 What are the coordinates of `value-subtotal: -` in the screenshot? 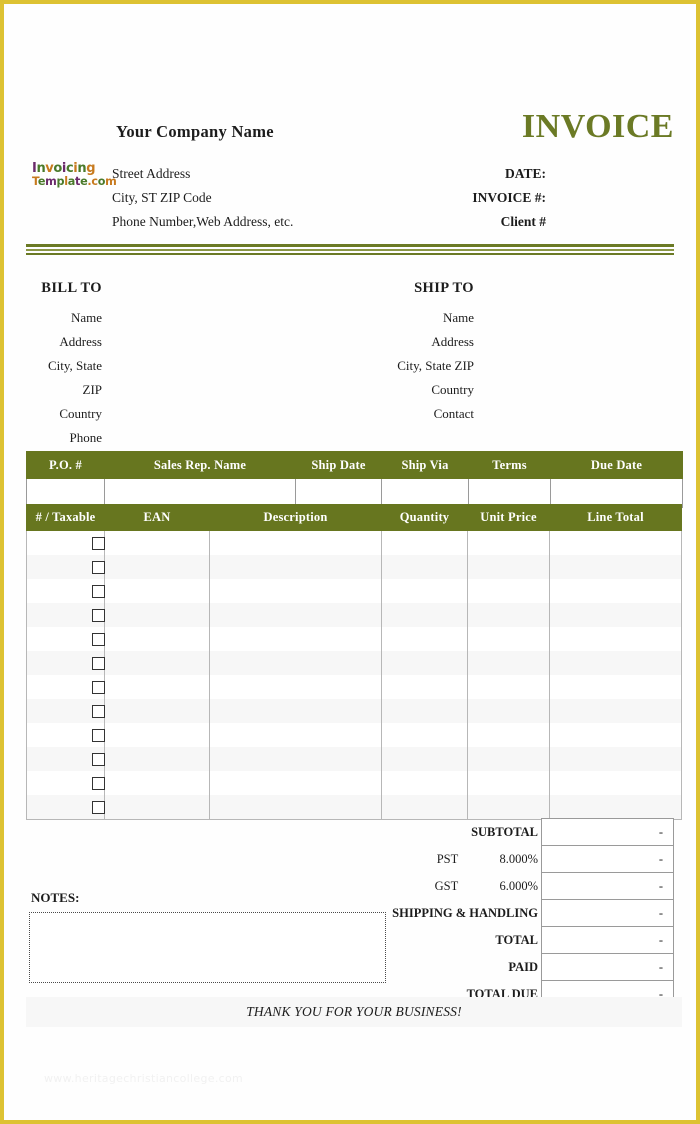 It's located at (607, 832).